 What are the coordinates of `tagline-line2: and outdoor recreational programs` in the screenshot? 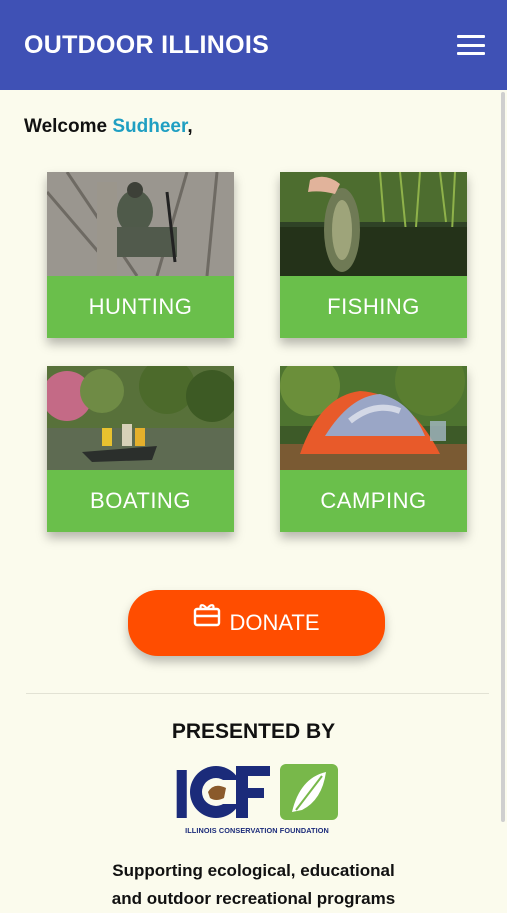 It's located at (253, 898).